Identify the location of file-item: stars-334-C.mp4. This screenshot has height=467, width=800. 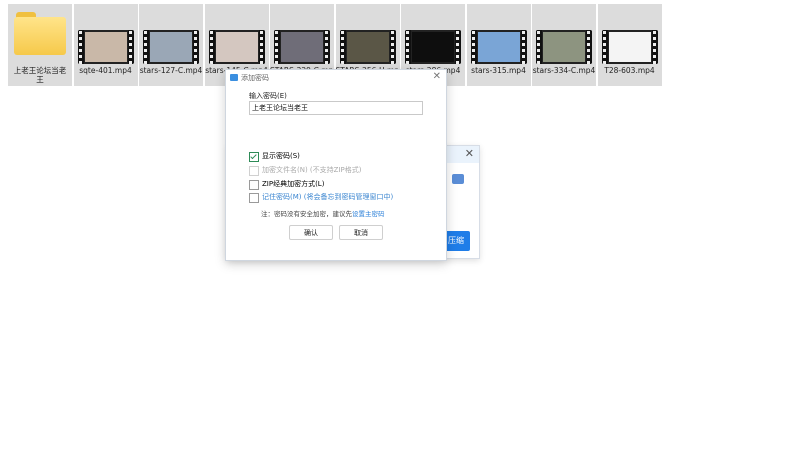
(564, 45).